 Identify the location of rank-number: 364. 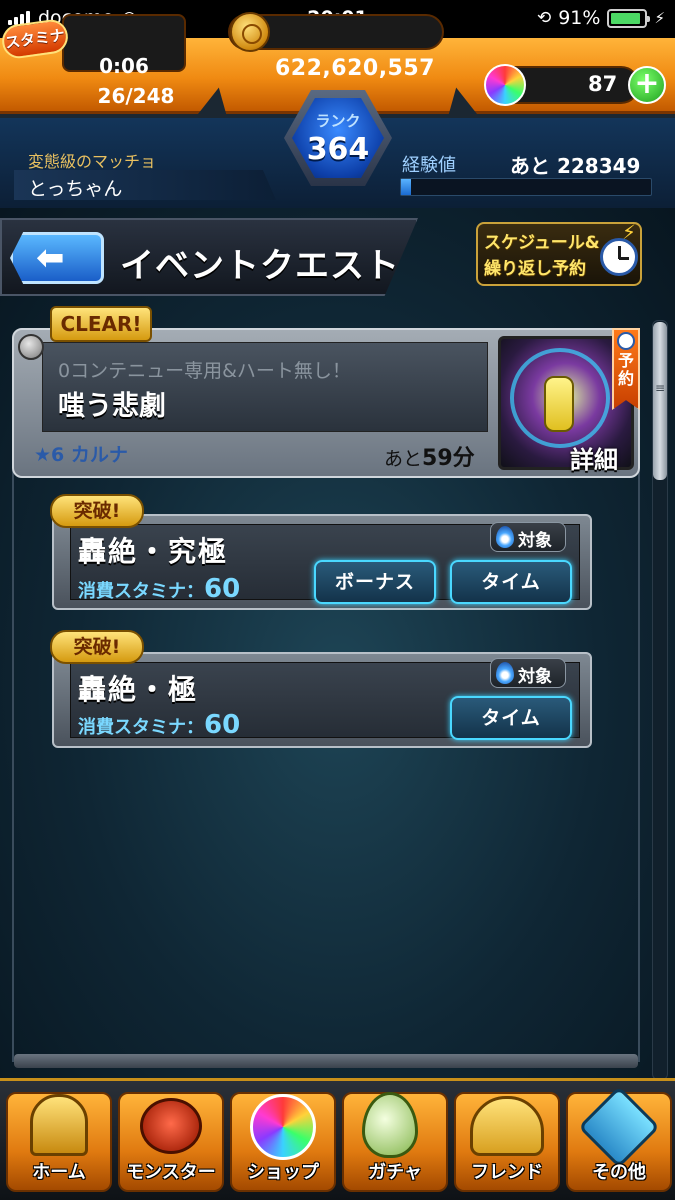
(338, 149).